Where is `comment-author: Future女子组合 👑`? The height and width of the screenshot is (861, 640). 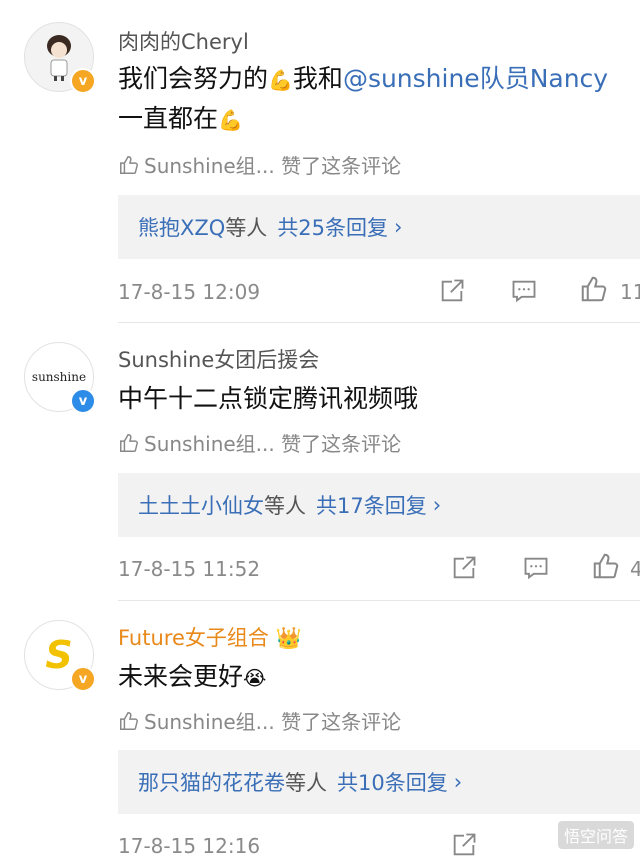 comment-author: Future女子组合 👑 is located at coordinates (210, 637).